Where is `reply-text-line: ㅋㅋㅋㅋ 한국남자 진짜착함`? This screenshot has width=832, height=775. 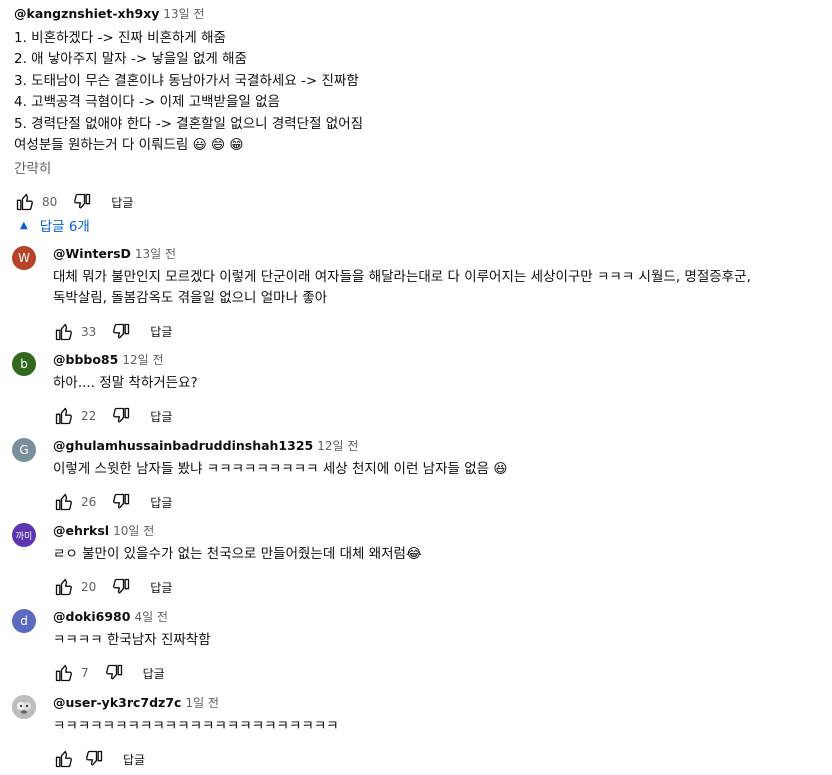 reply-text-line: ㅋㅋㅋㅋ 한국남자 진짜착함 is located at coordinates (132, 640).